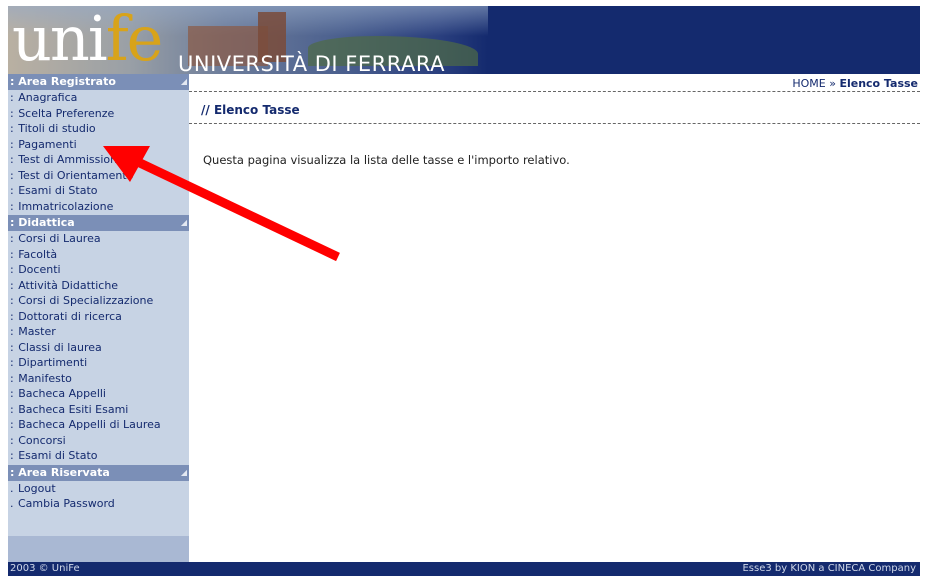 This screenshot has width=936, height=576. Describe the element at coordinates (554, 112) in the screenshot. I see `page-title: // Elenco Tasse` at that location.